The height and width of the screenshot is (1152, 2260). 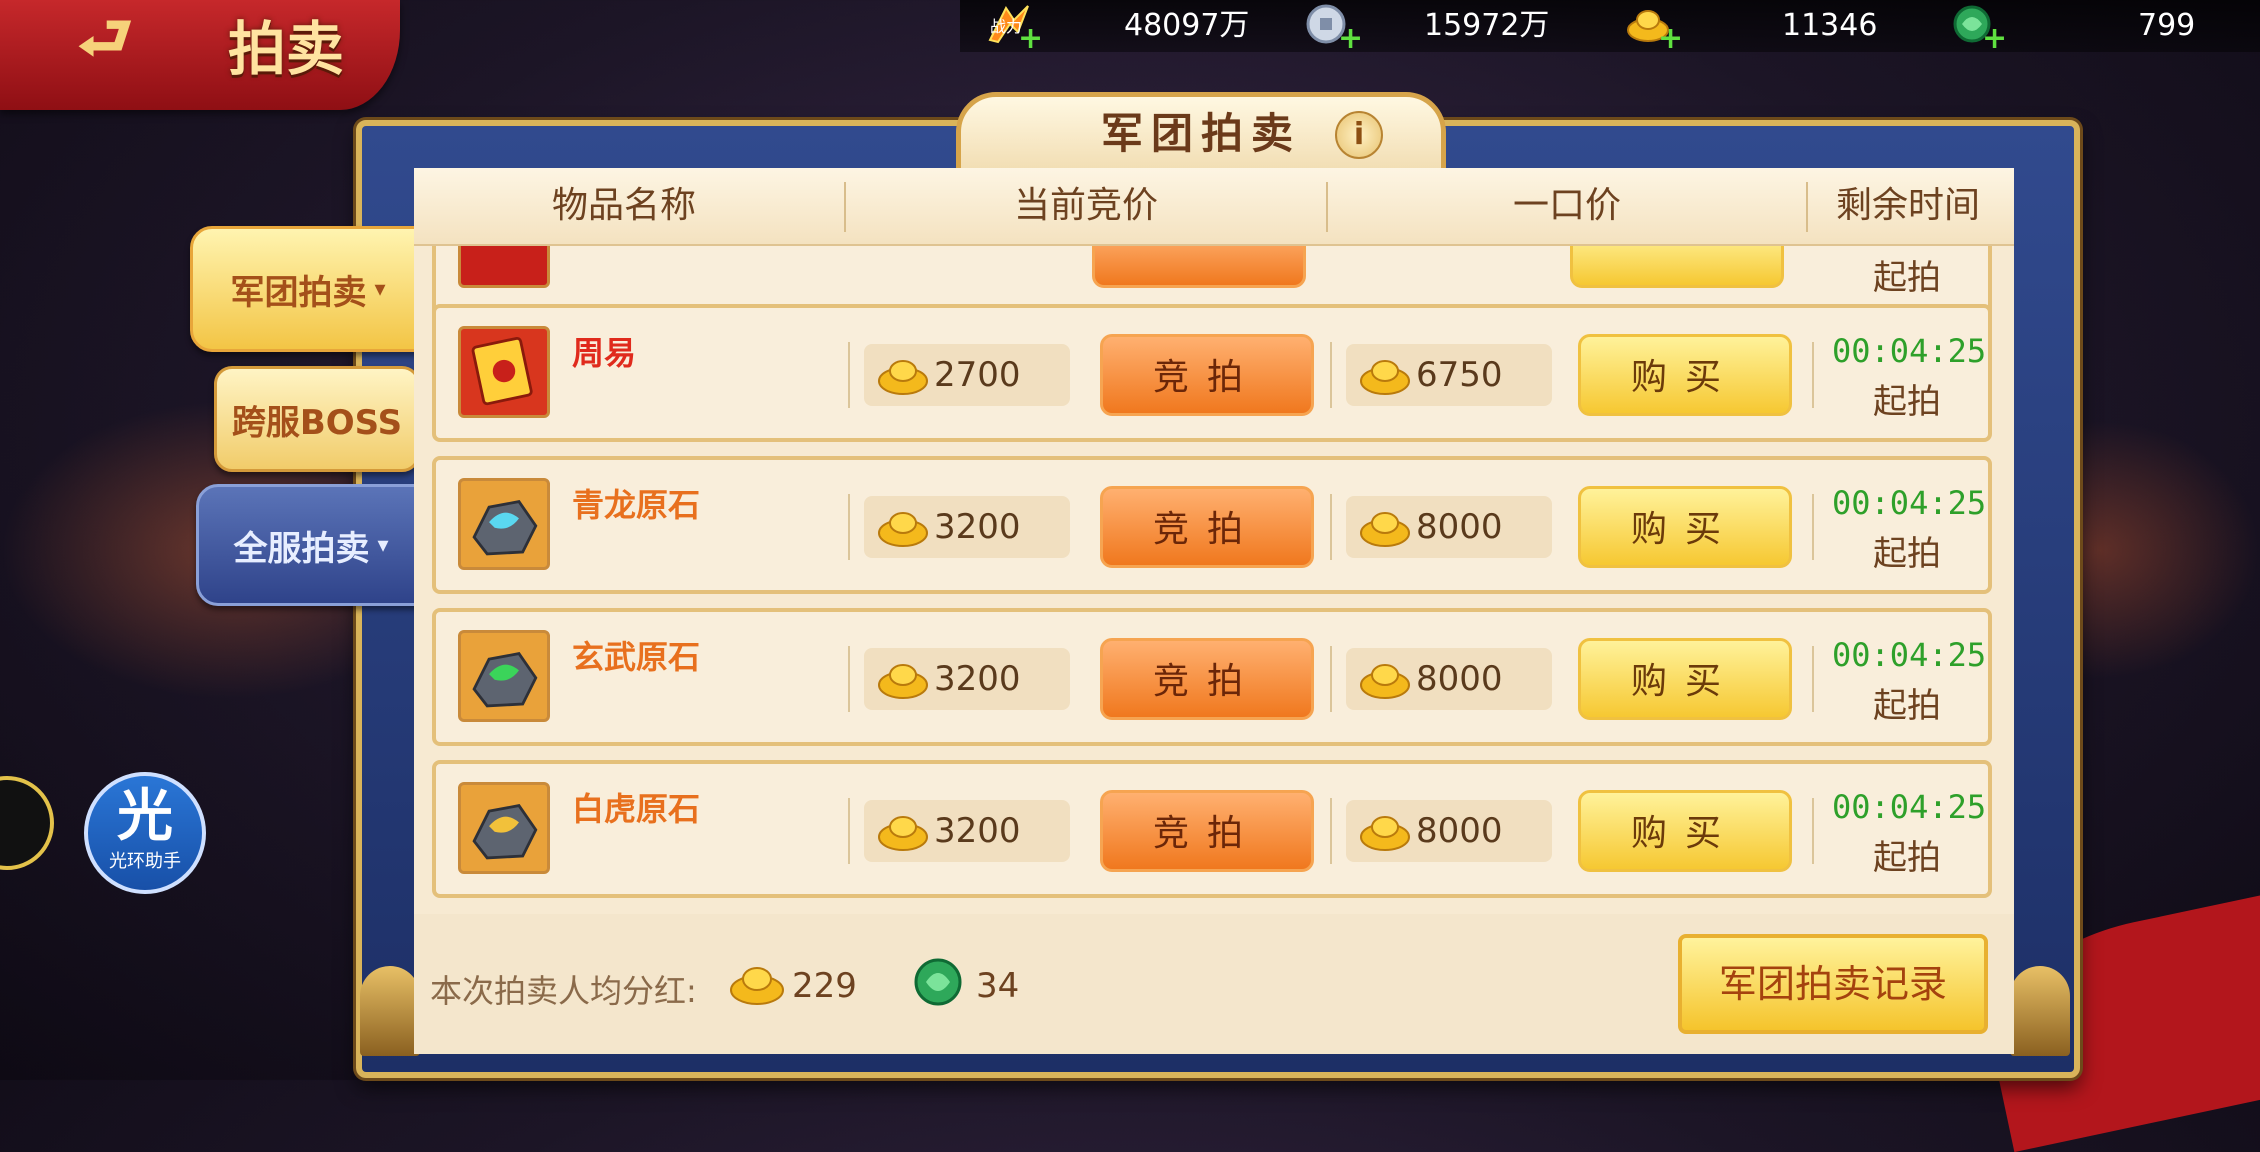 I want to click on dividend-jade-value: 34, so click(x=998, y=986).